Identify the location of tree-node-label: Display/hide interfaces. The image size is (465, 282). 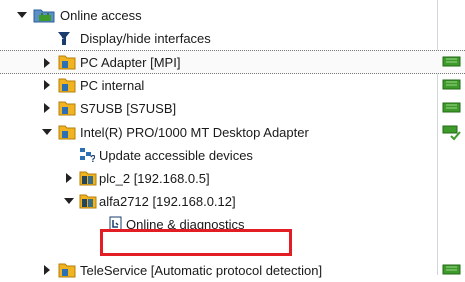
(145, 38).